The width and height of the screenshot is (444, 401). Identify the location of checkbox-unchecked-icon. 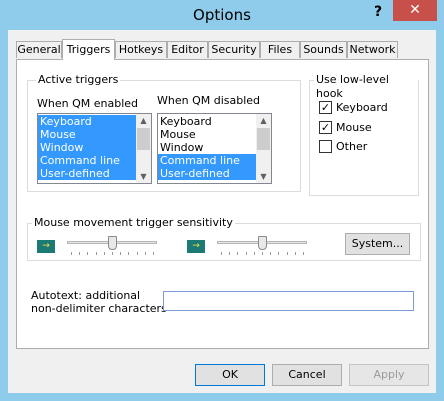
(325, 146).